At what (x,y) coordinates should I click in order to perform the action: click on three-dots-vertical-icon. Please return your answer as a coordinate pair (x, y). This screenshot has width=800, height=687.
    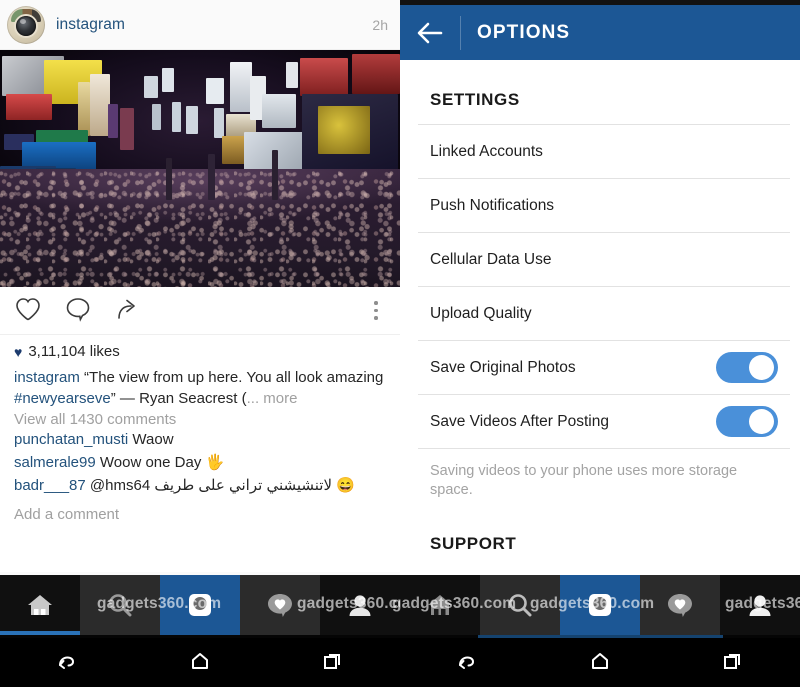
    Looking at the image, I should click on (376, 310).